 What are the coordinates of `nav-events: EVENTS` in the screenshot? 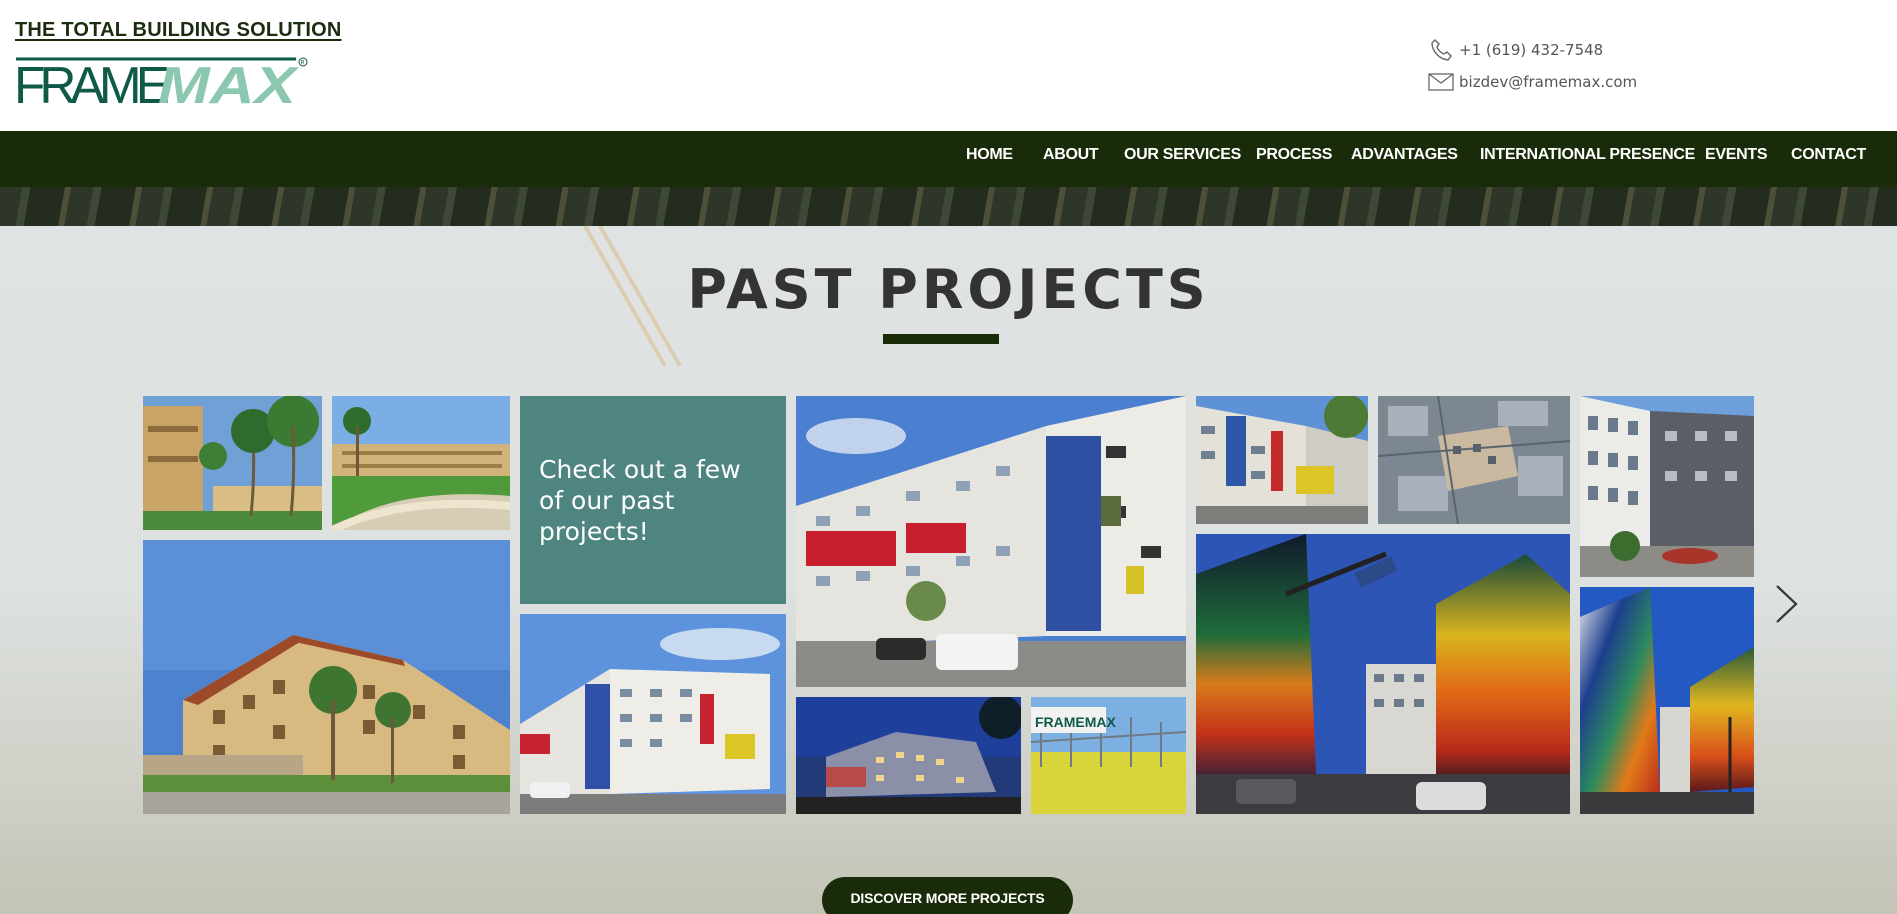 It's located at (1736, 155).